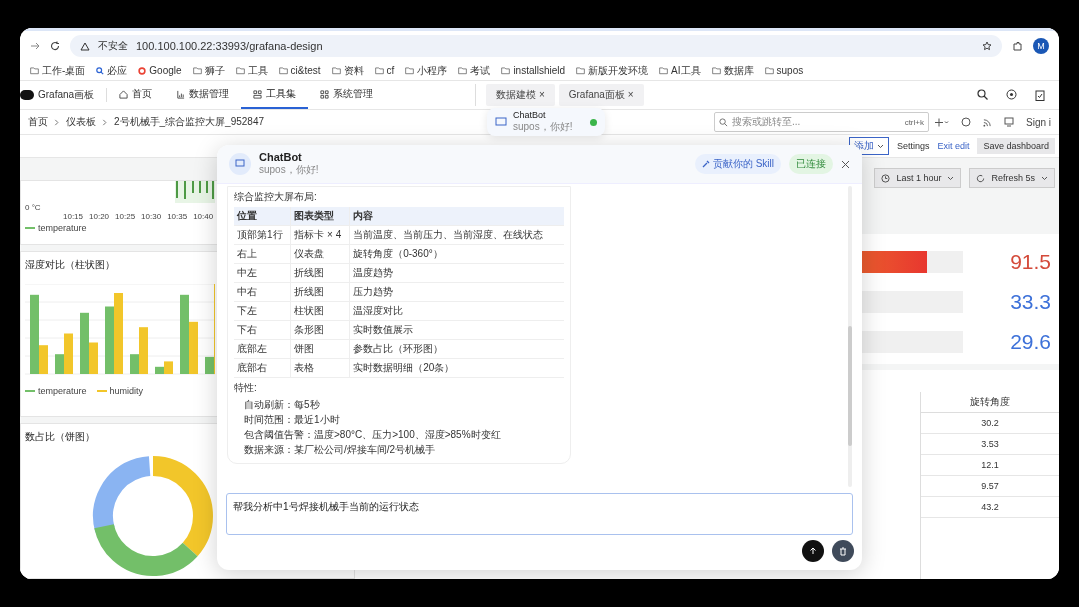 Image resolution: width=1079 pixels, height=607 pixels. I want to click on breadcrumb-item: 仪表板, so click(81, 122).